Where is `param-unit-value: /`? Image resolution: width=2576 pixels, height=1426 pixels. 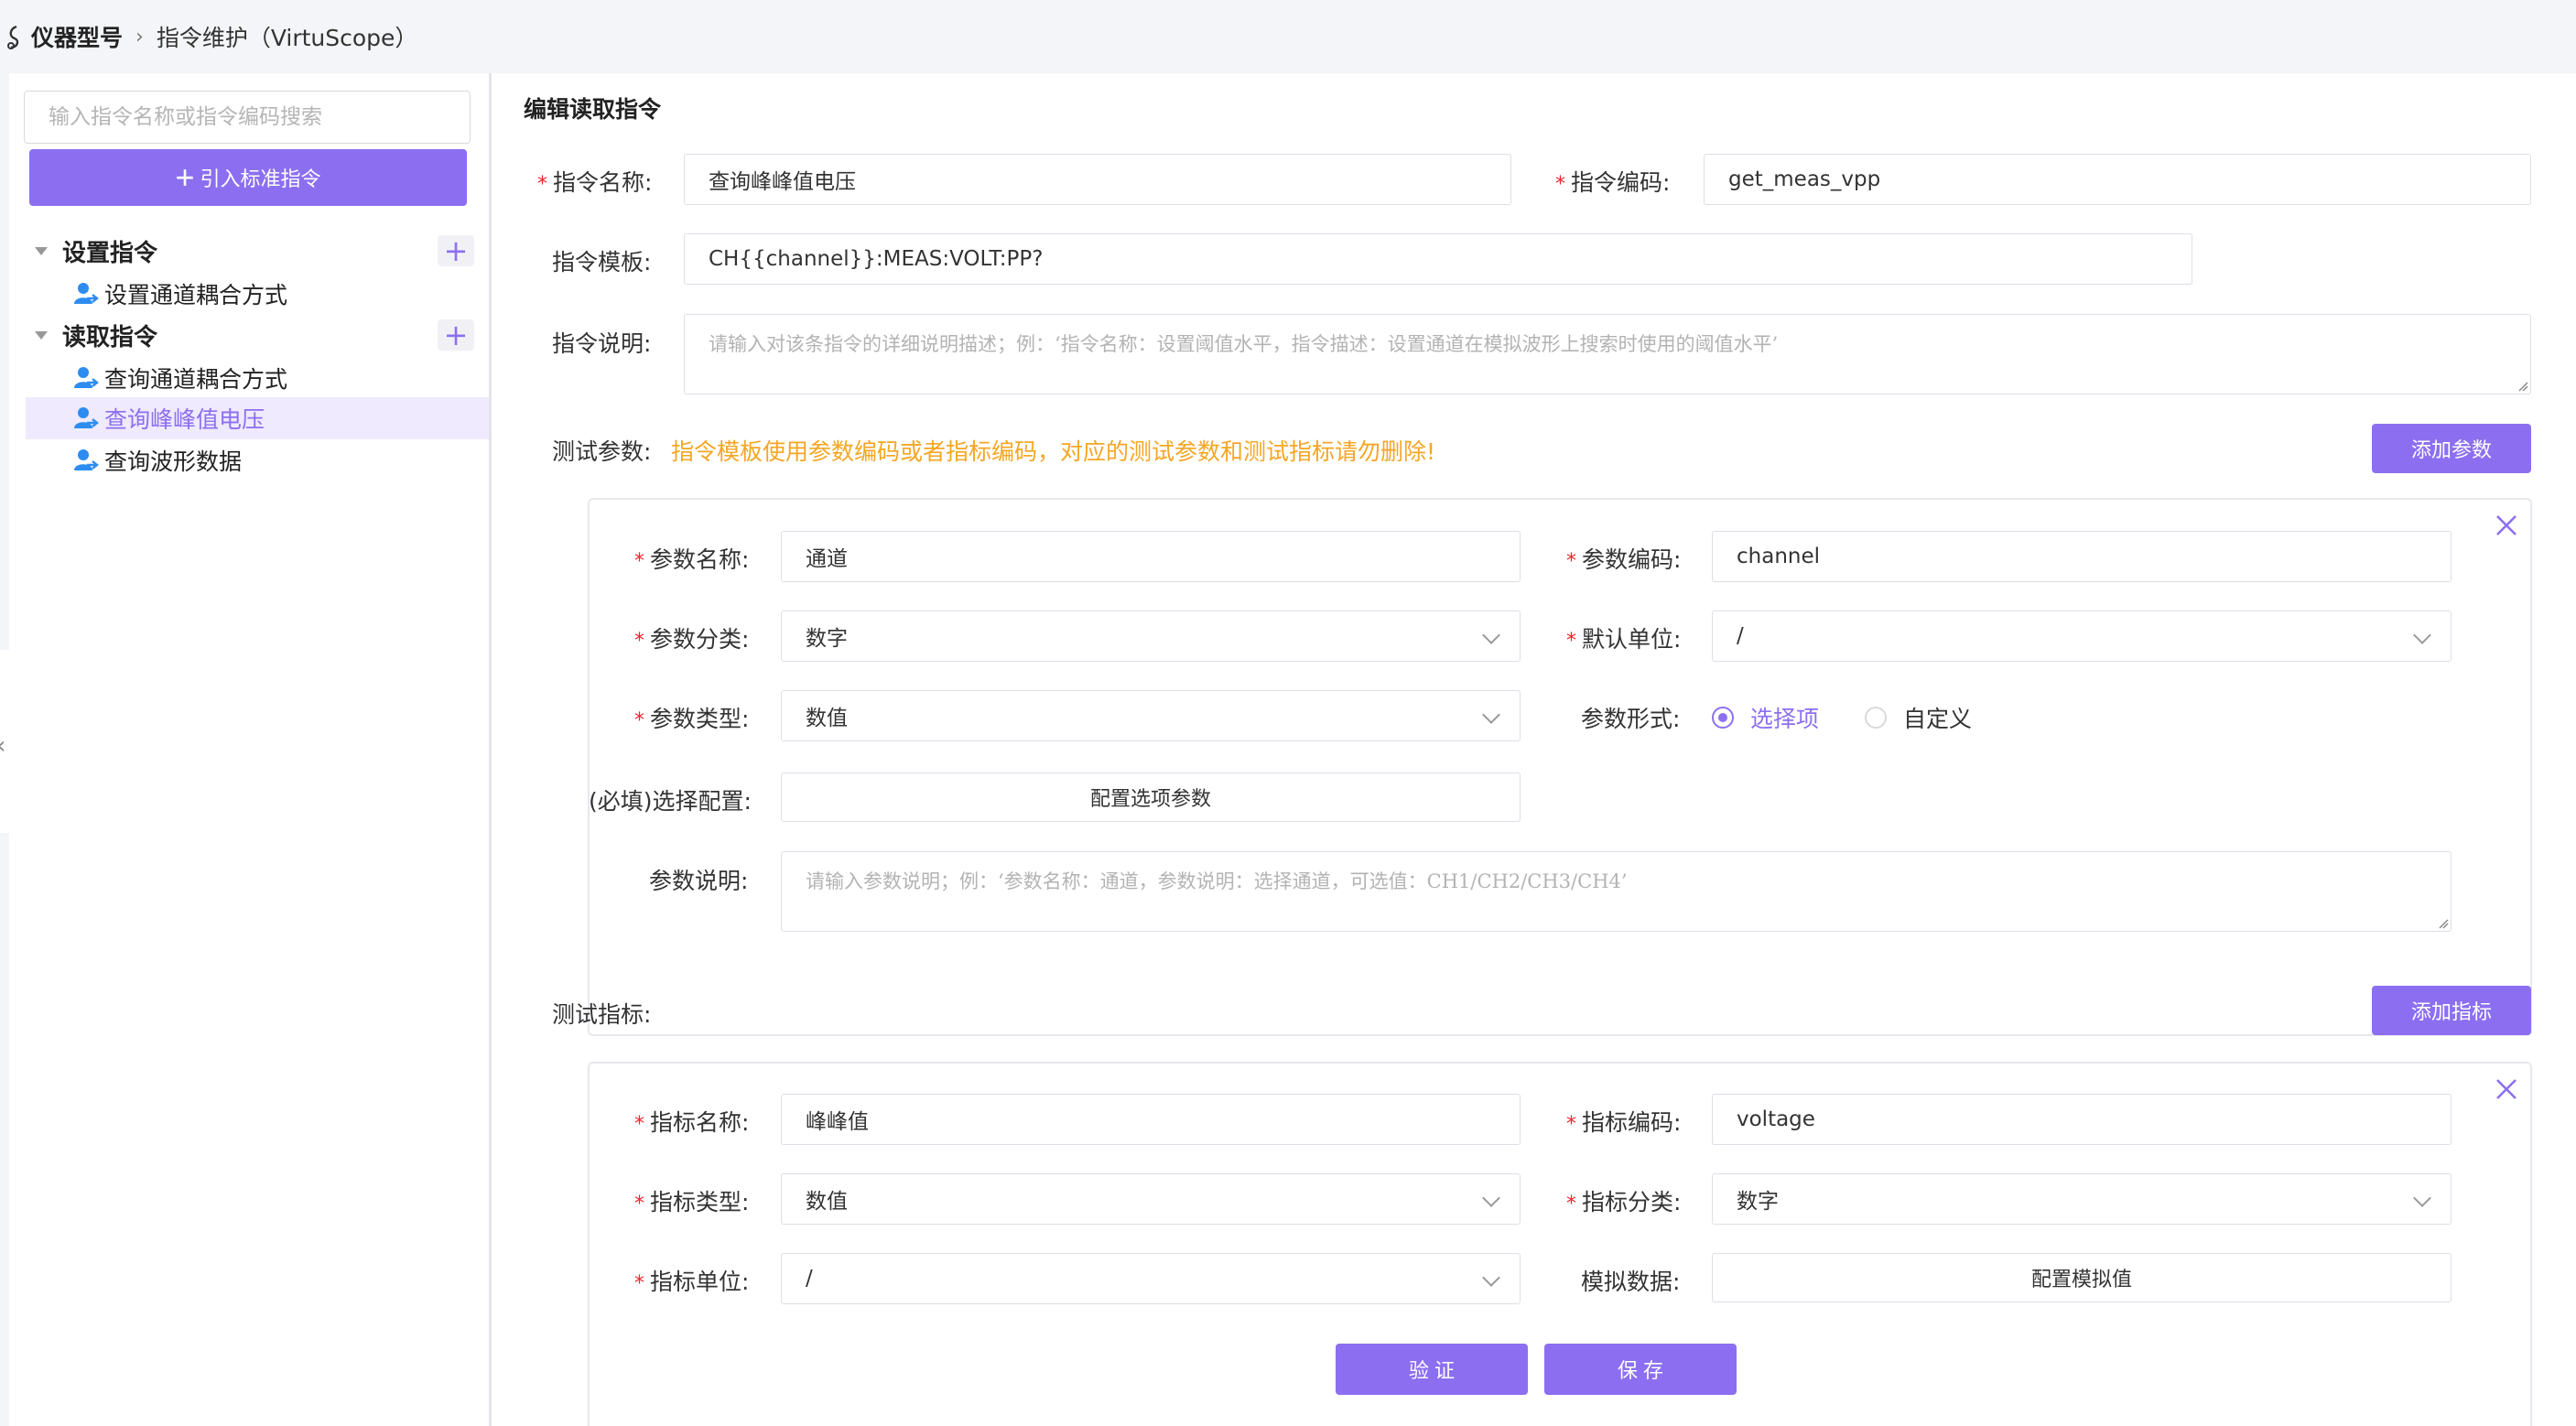
param-unit-value: / is located at coordinates (1741, 636).